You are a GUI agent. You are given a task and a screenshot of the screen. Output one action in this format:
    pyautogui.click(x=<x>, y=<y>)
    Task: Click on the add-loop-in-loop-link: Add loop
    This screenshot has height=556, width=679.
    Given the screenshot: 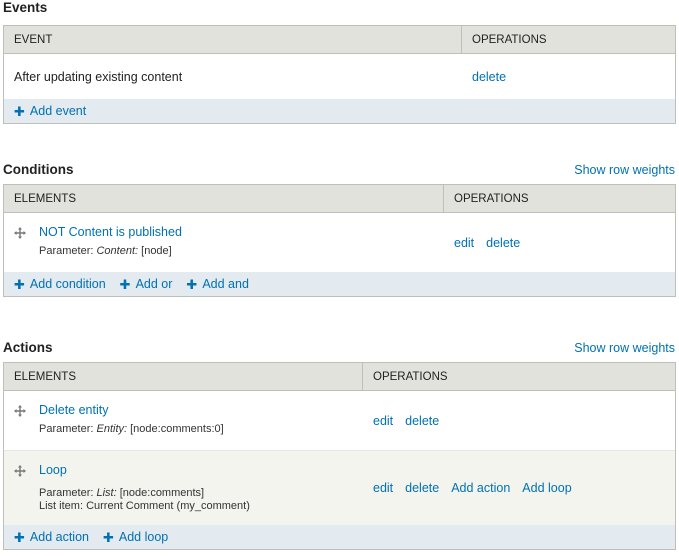 What is the action you would take?
    pyautogui.click(x=546, y=488)
    